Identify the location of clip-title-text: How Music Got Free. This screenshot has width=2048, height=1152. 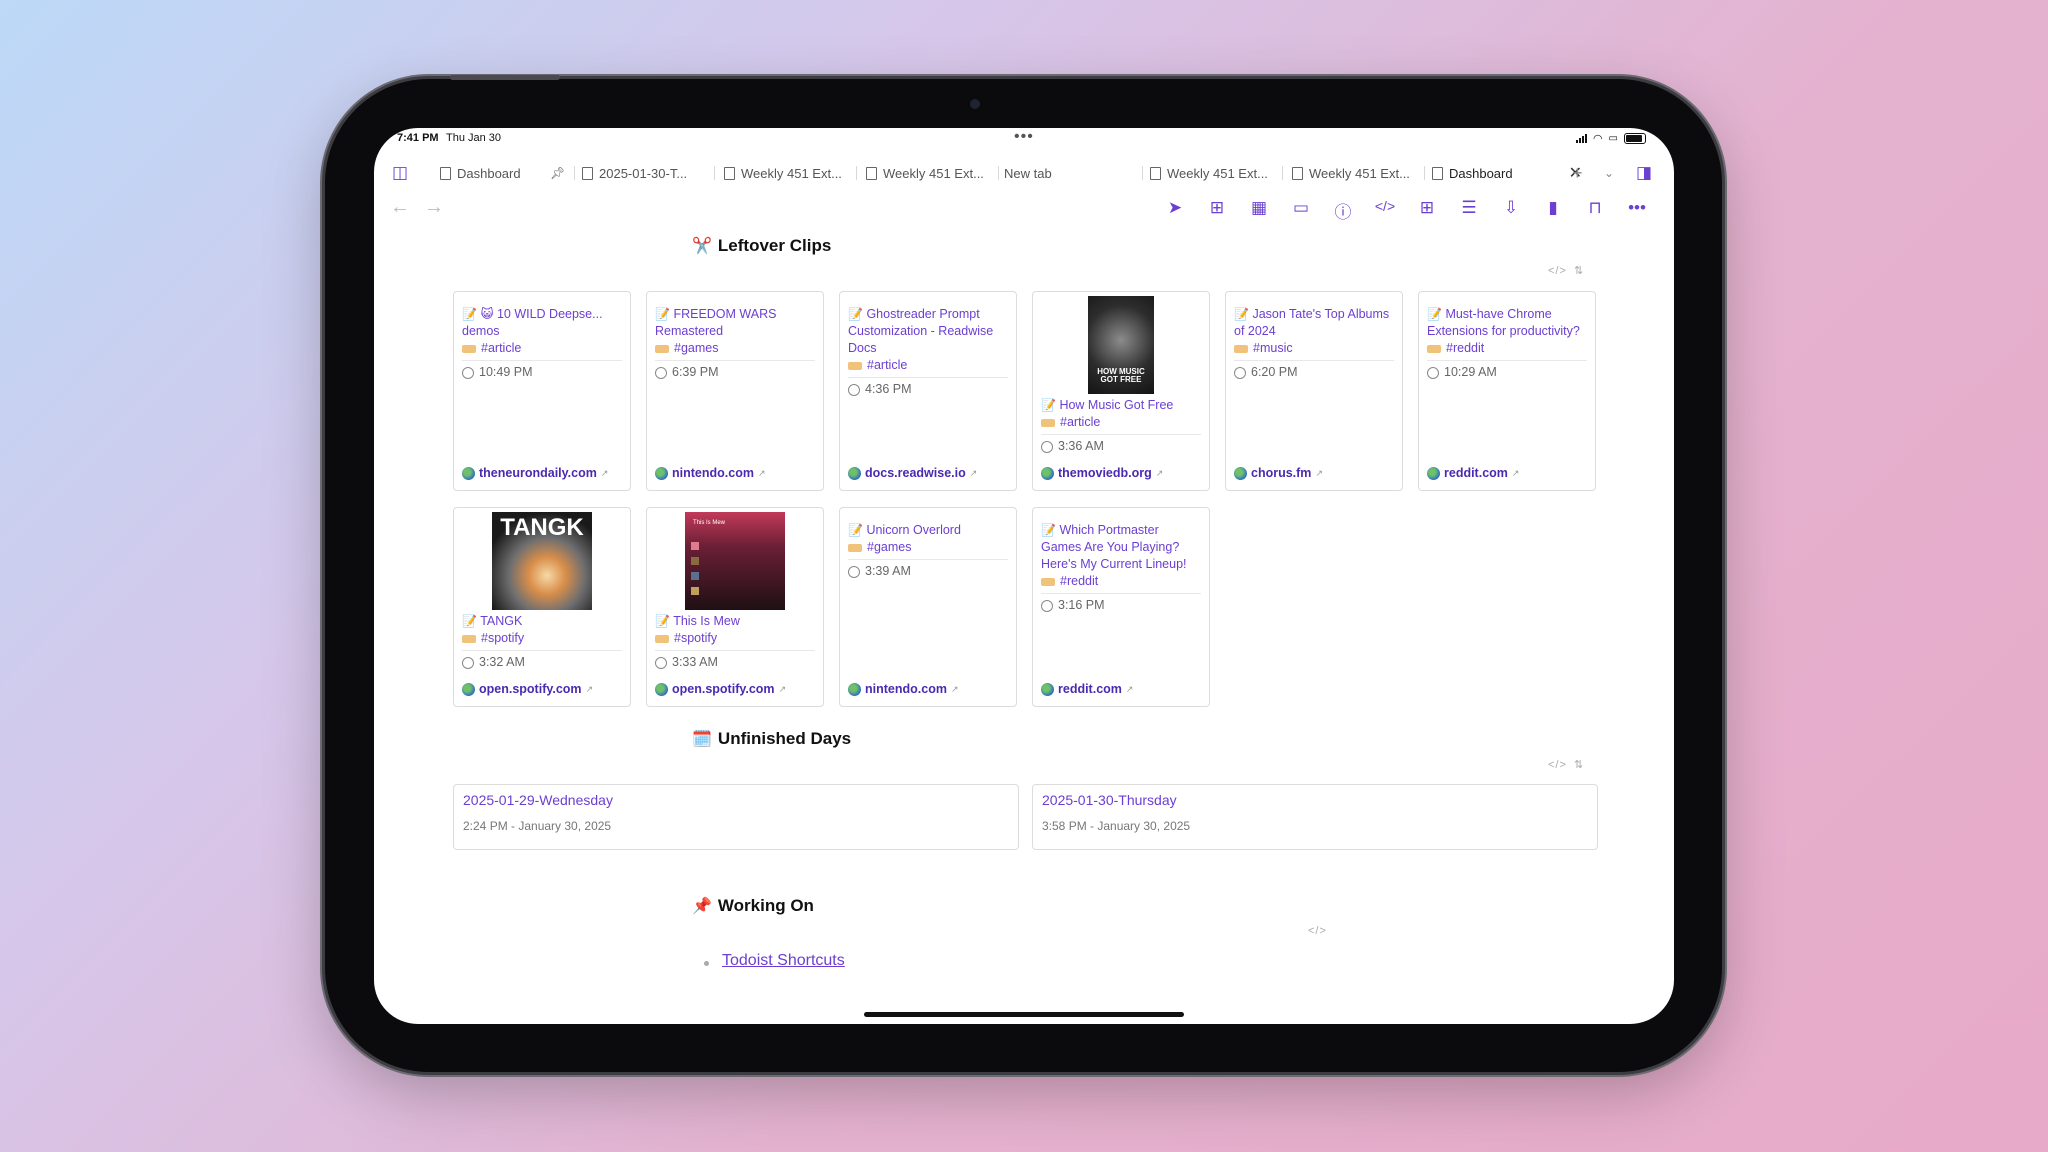
(1116, 405).